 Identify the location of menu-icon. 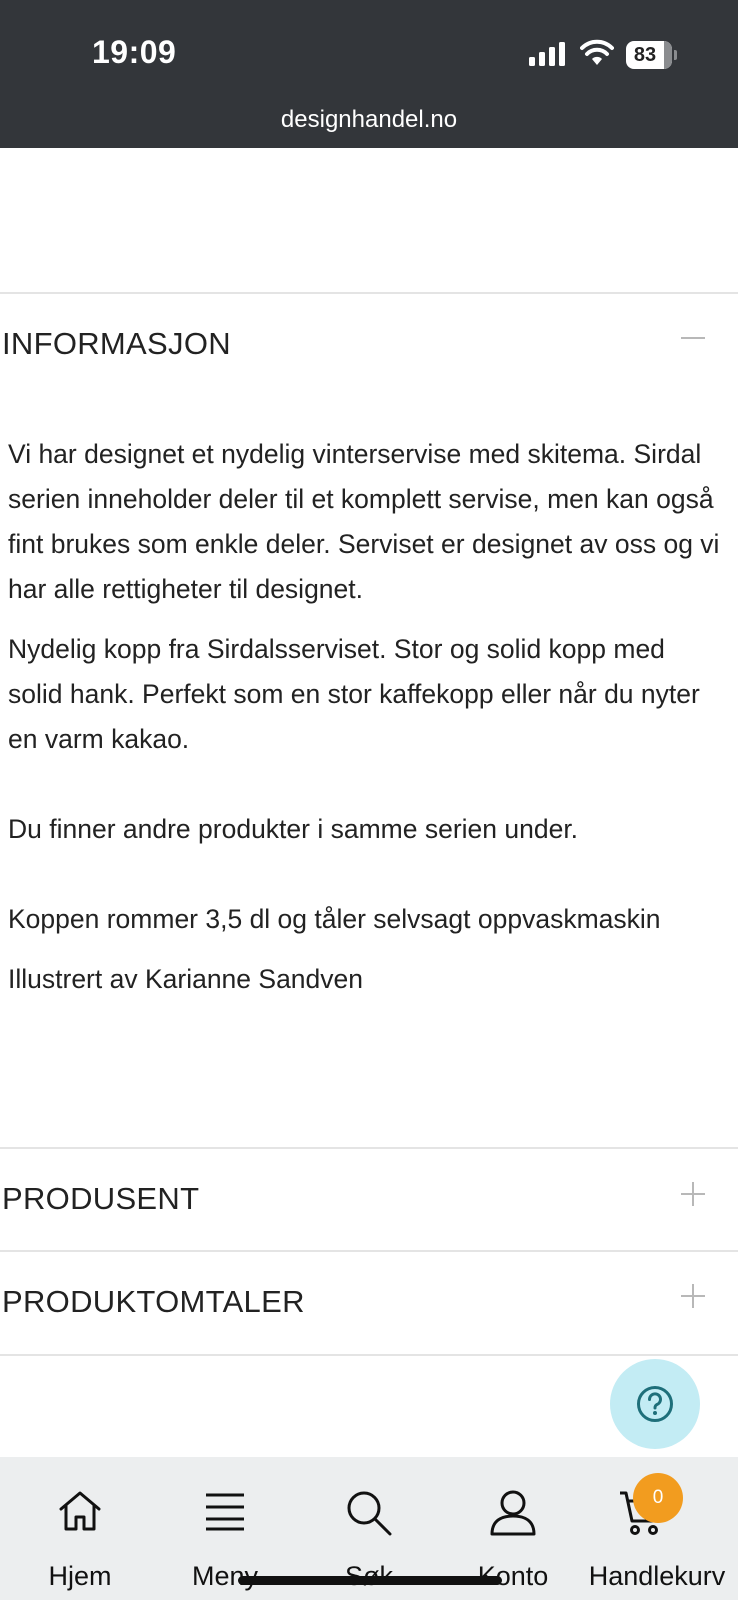
(225, 1512).